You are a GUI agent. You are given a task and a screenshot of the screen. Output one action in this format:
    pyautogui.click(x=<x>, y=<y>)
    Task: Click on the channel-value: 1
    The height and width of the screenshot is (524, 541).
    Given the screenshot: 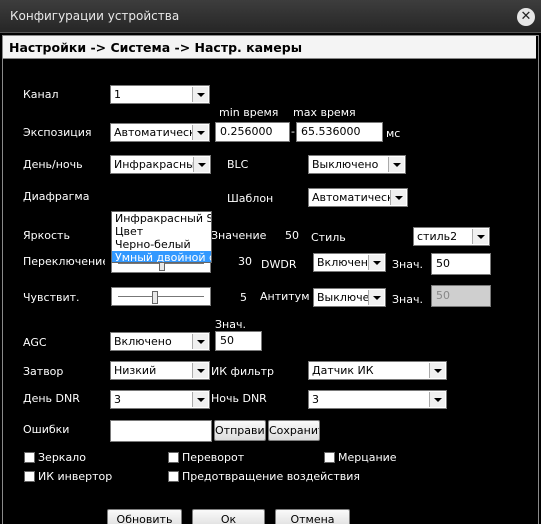 What is the action you would take?
    pyautogui.click(x=117, y=94)
    